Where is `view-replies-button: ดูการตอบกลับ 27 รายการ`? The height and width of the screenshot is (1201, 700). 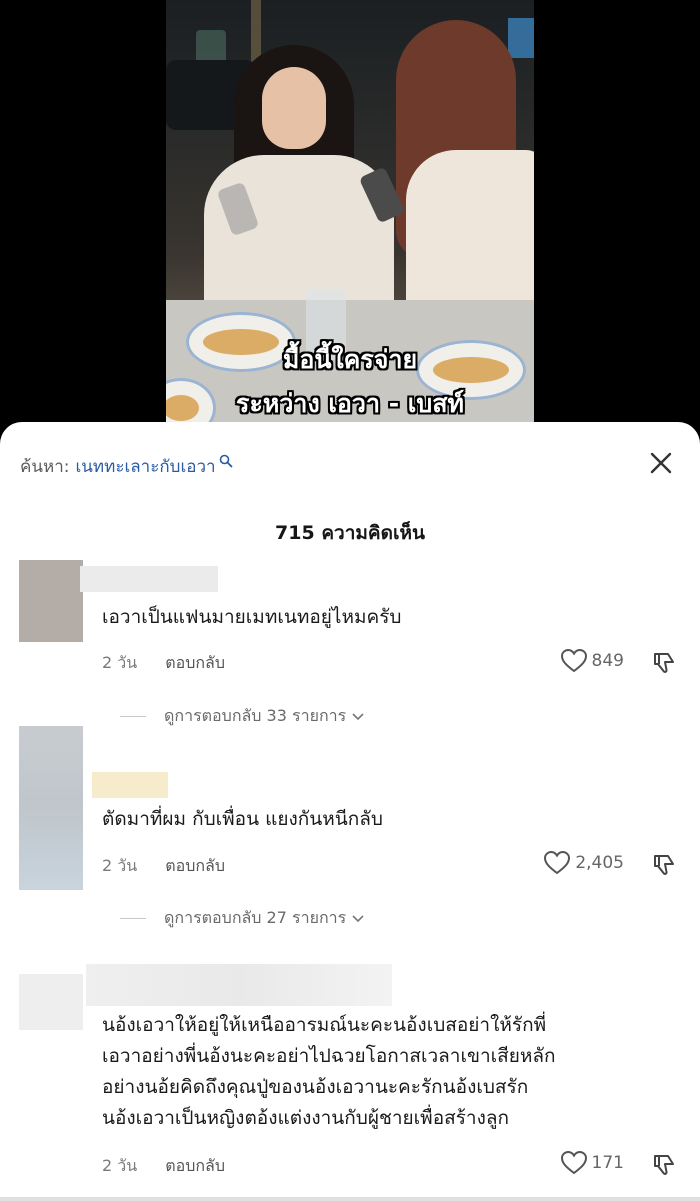
view-replies-button: ดูการตอบกลับ 27 รายการ is located at coordinates (242, 918).